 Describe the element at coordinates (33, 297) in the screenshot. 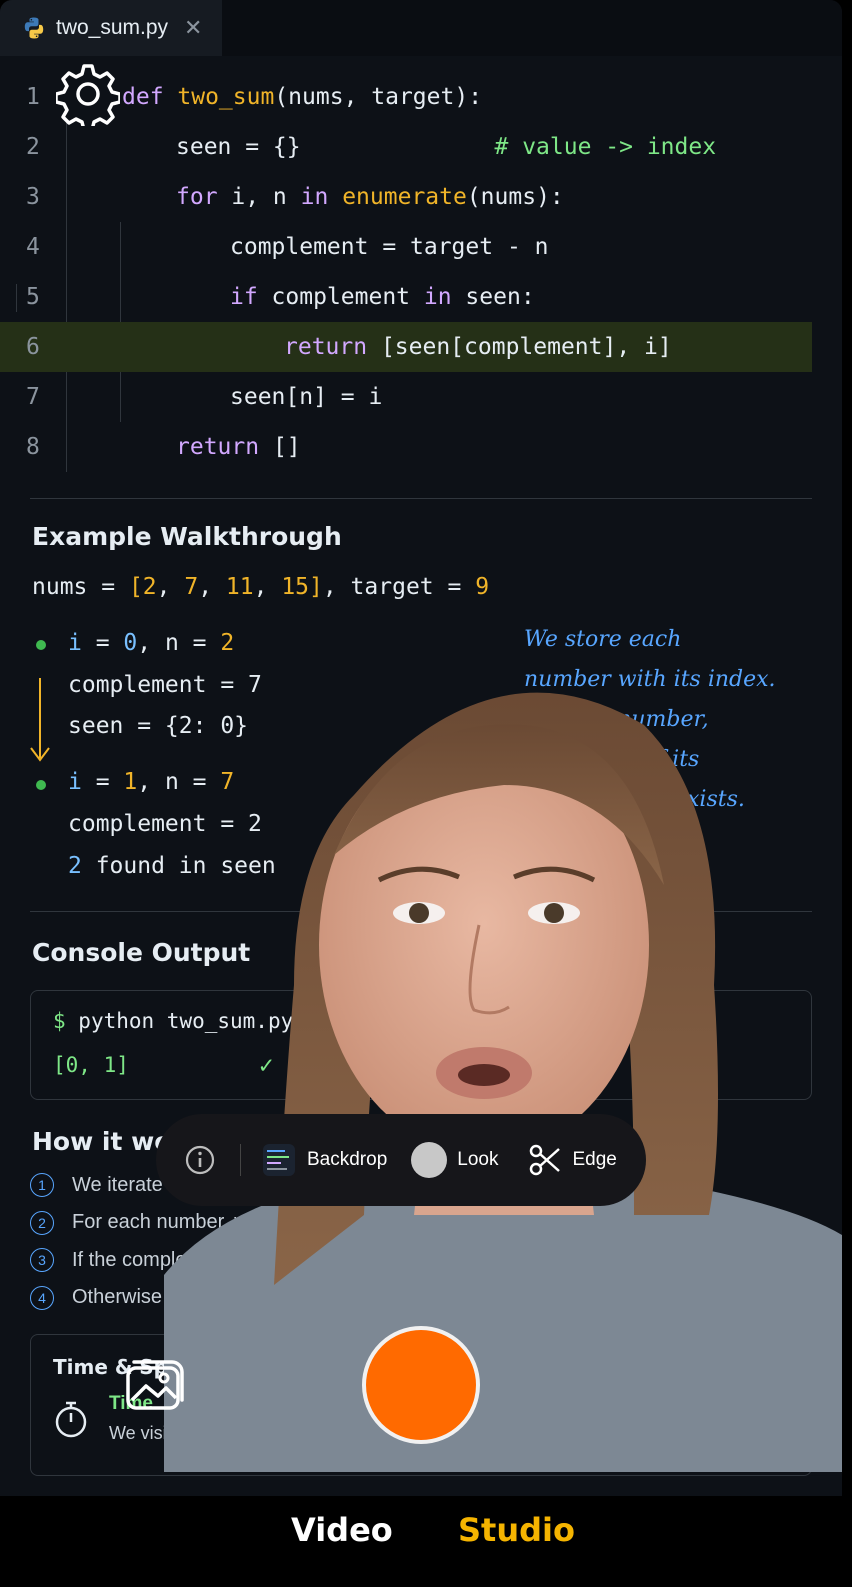

I see `line-number: 5` at that location.